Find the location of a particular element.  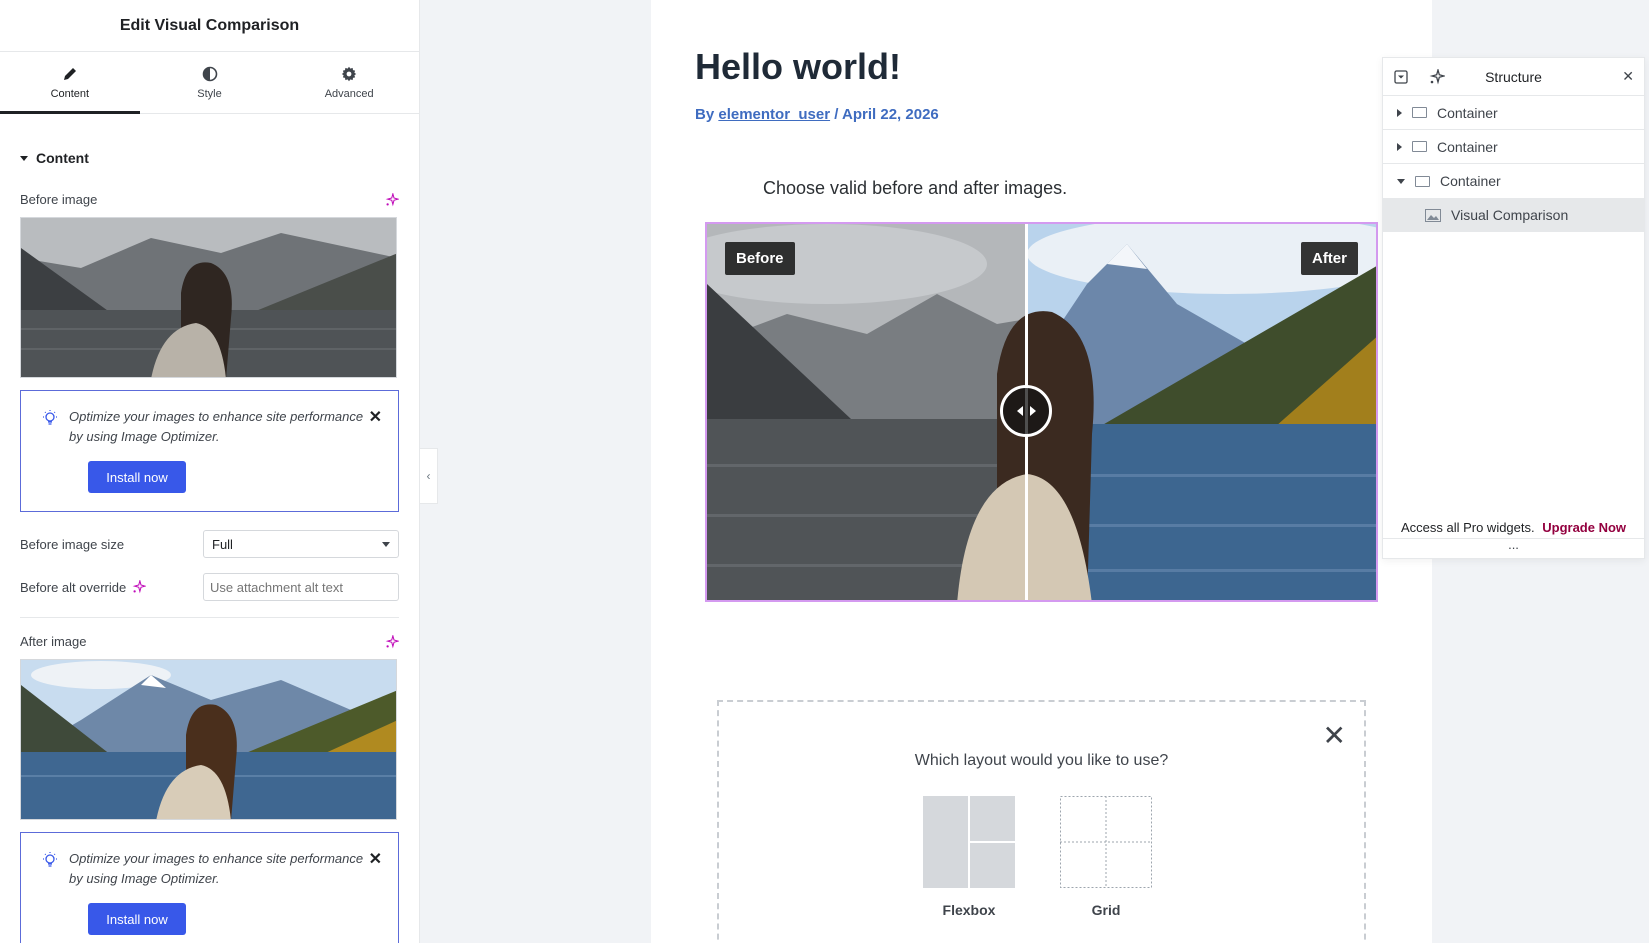

before-alt-input is located at coordinates (301, 587).